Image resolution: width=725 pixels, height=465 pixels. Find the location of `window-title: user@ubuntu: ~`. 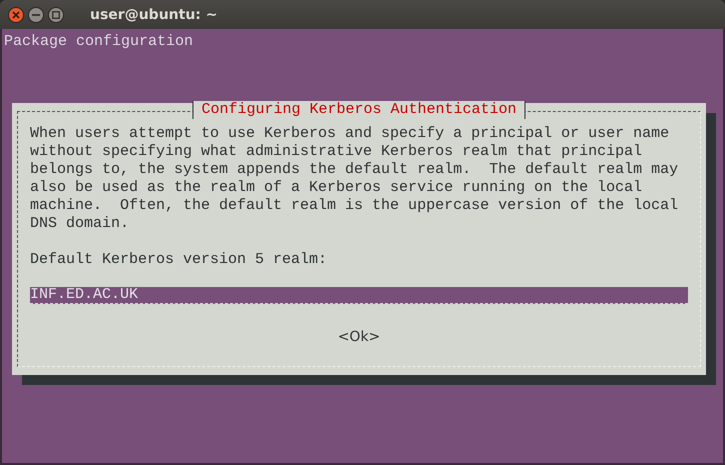

window-title: user@ubuntu: ~ is located at coordinates (154, 14).